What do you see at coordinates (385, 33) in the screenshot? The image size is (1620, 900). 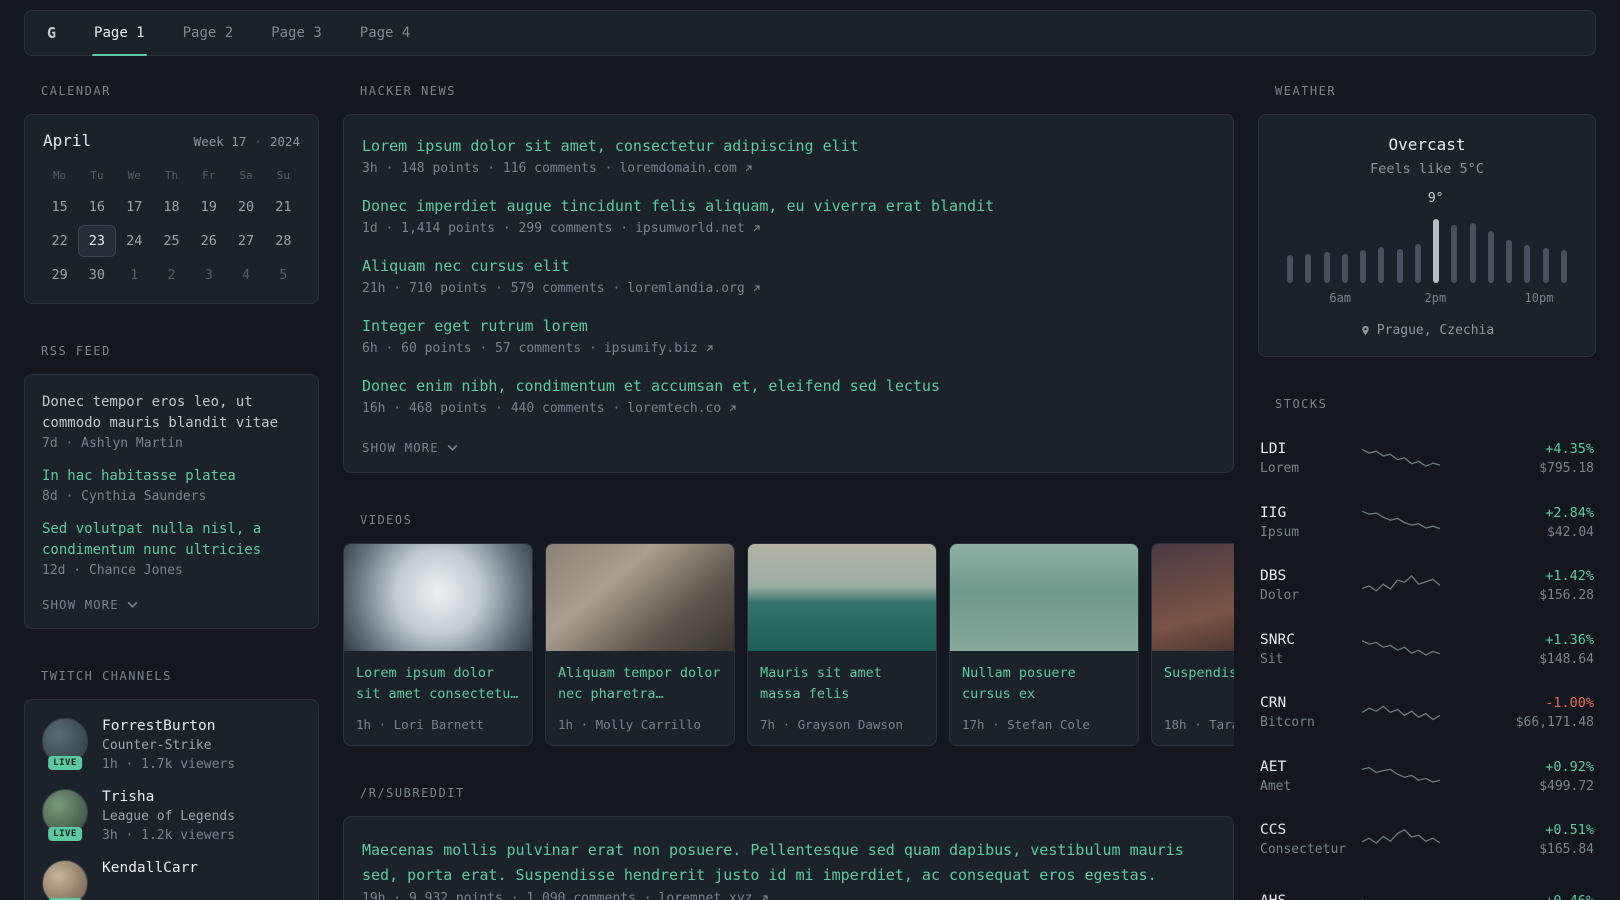 I see `tab-page-4: Page 4` at bounding box center [385, 33].